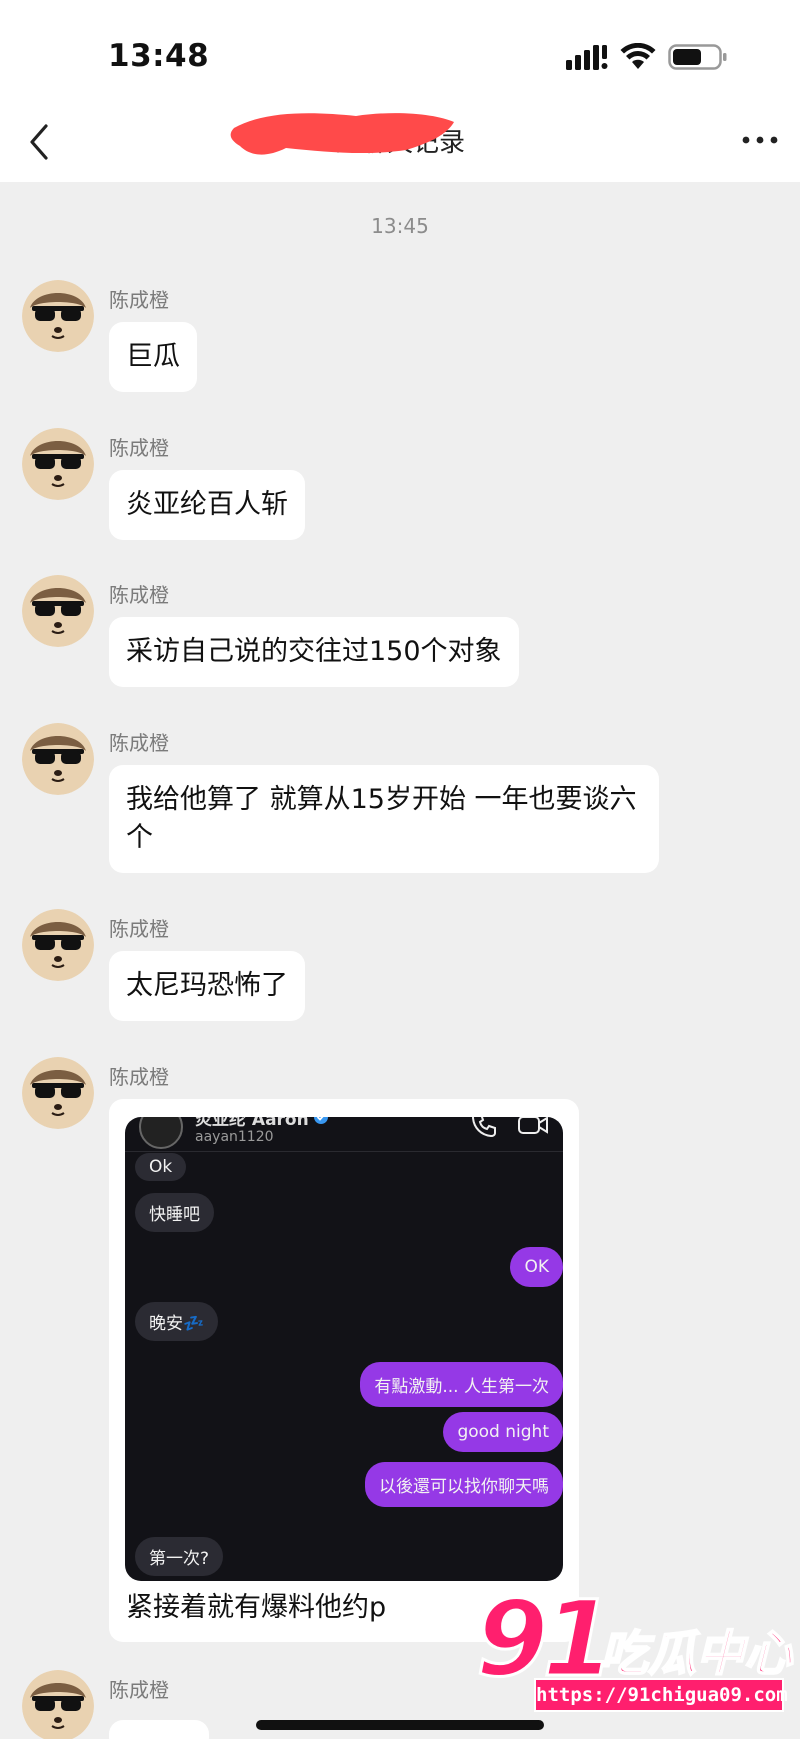 This screenshot has width=800, height=1739. Describe the element at coordinates (321, 1120) in the screenshot. I see `verified-icon` at that location.